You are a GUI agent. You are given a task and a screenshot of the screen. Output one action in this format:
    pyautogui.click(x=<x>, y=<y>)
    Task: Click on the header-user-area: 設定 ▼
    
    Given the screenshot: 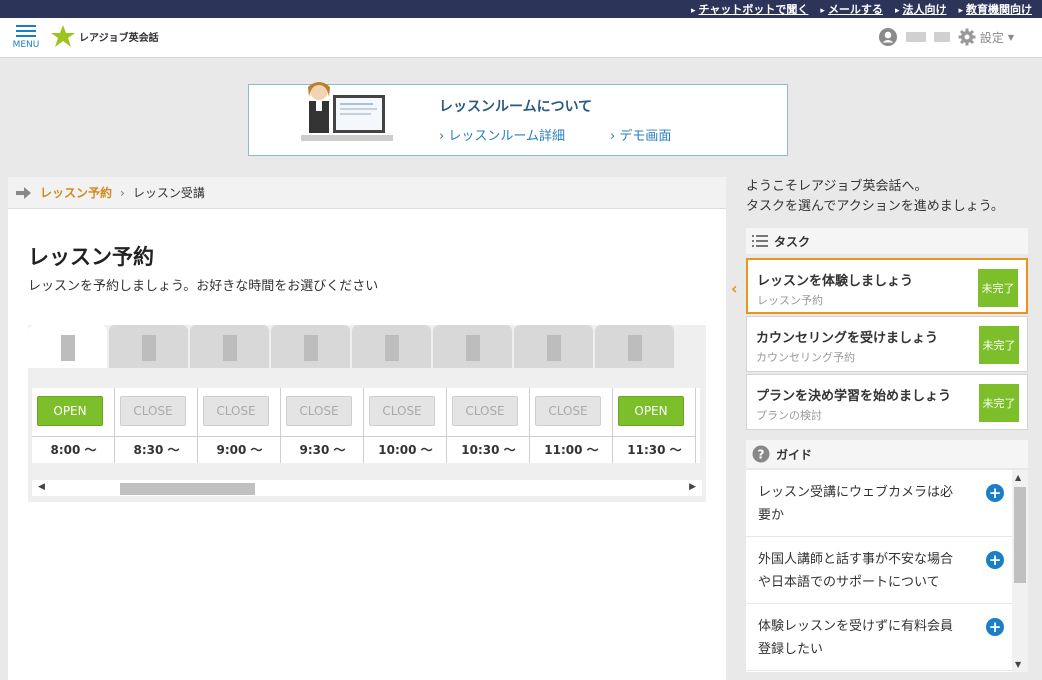 What is the action you would take?
    pyautogui.click(x=946, y=37)
    